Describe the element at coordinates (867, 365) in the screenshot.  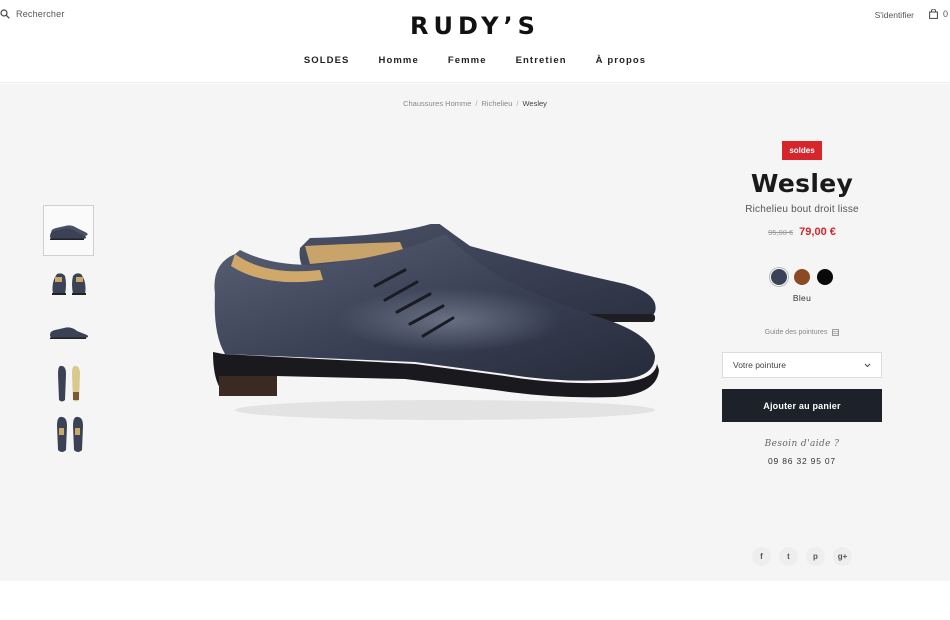
I see `chevron-down-icon` at that location.